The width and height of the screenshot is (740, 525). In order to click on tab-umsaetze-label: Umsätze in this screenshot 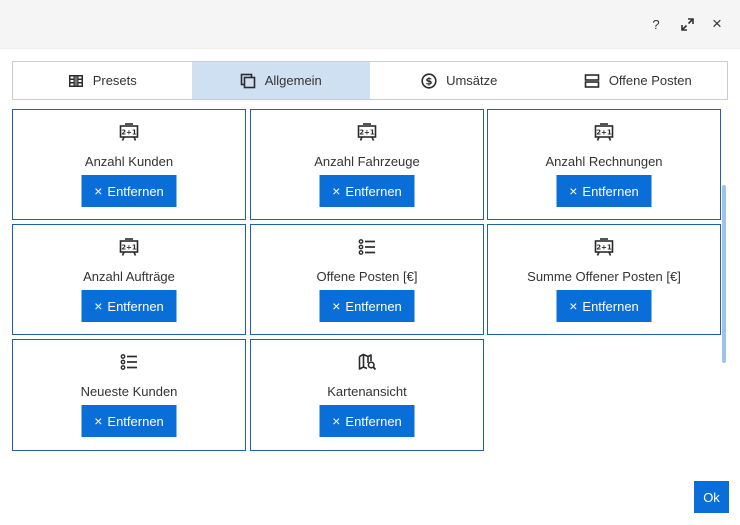, I will do `click(472, 80)`.